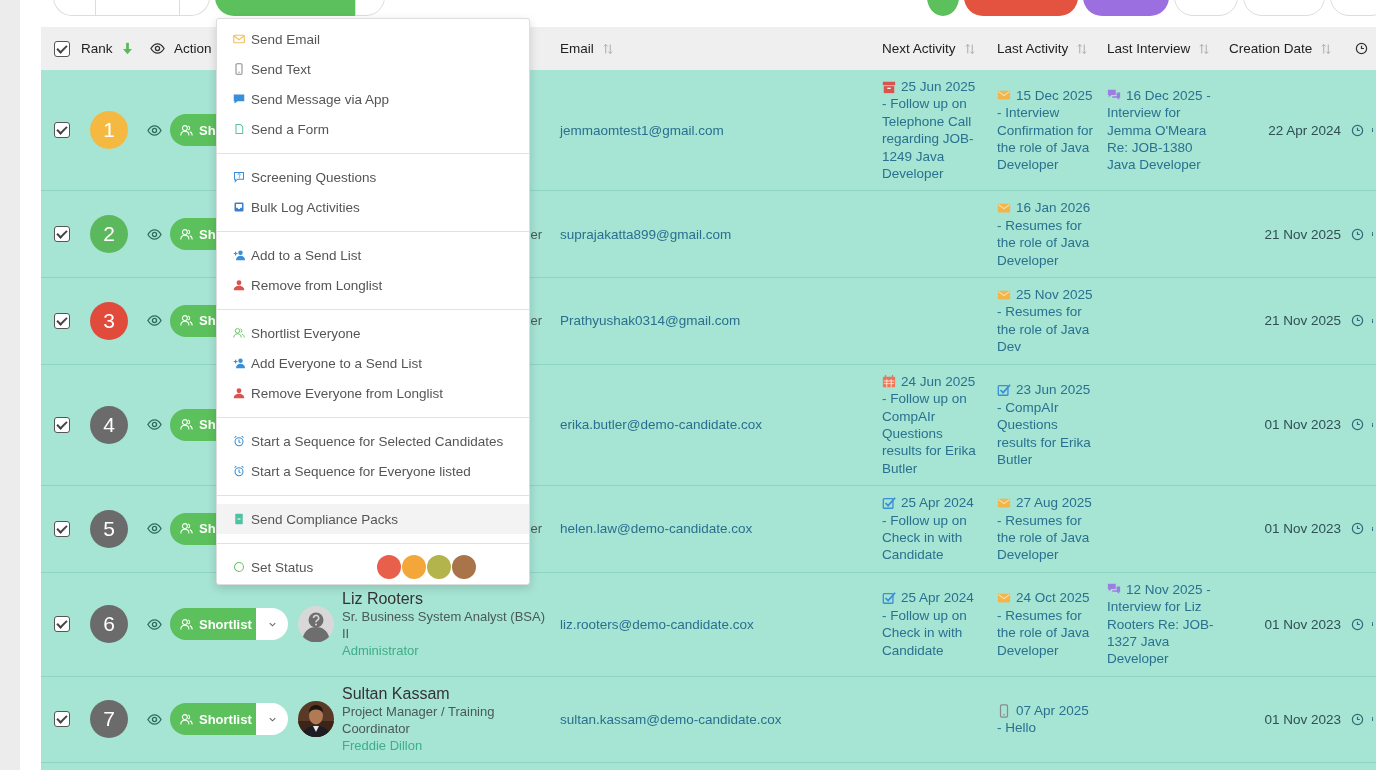  Describe the element at coordinates (1157, 139) in the screenshot. I see `activity-text: Interview for Jemma O'Meara Re: JOB-1380 Java Developer` at that location.